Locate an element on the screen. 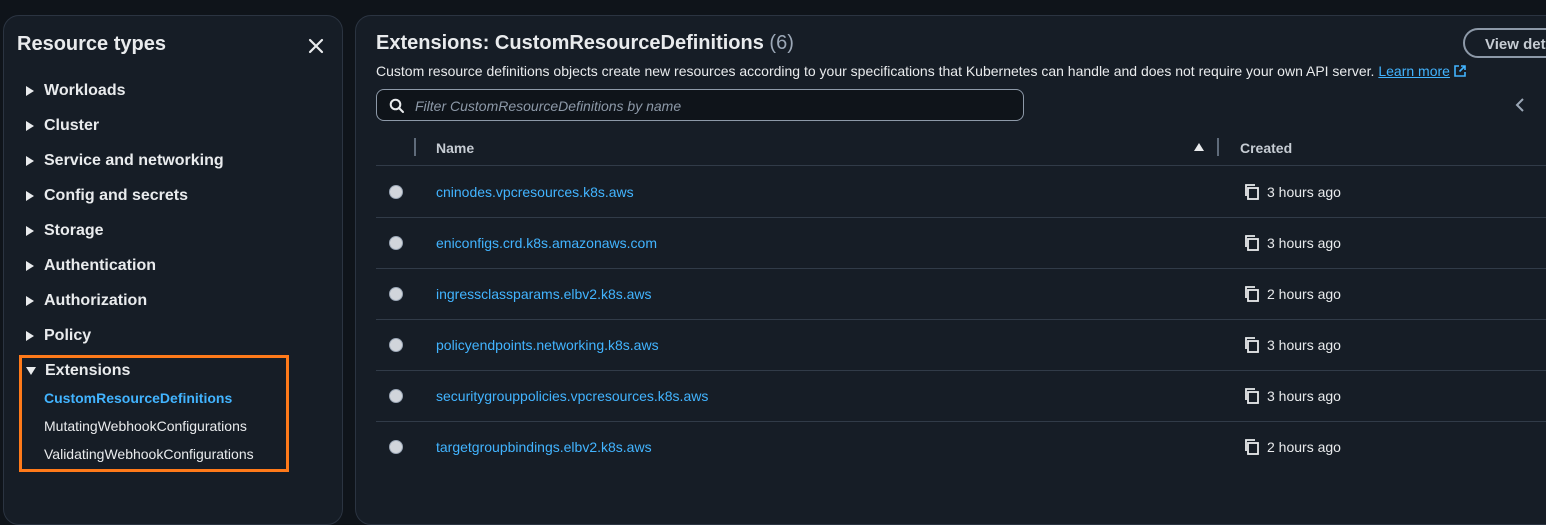  resource-link: targetgroupbindings.elbv2.k8s.aws is located at coordinates (544, 447).